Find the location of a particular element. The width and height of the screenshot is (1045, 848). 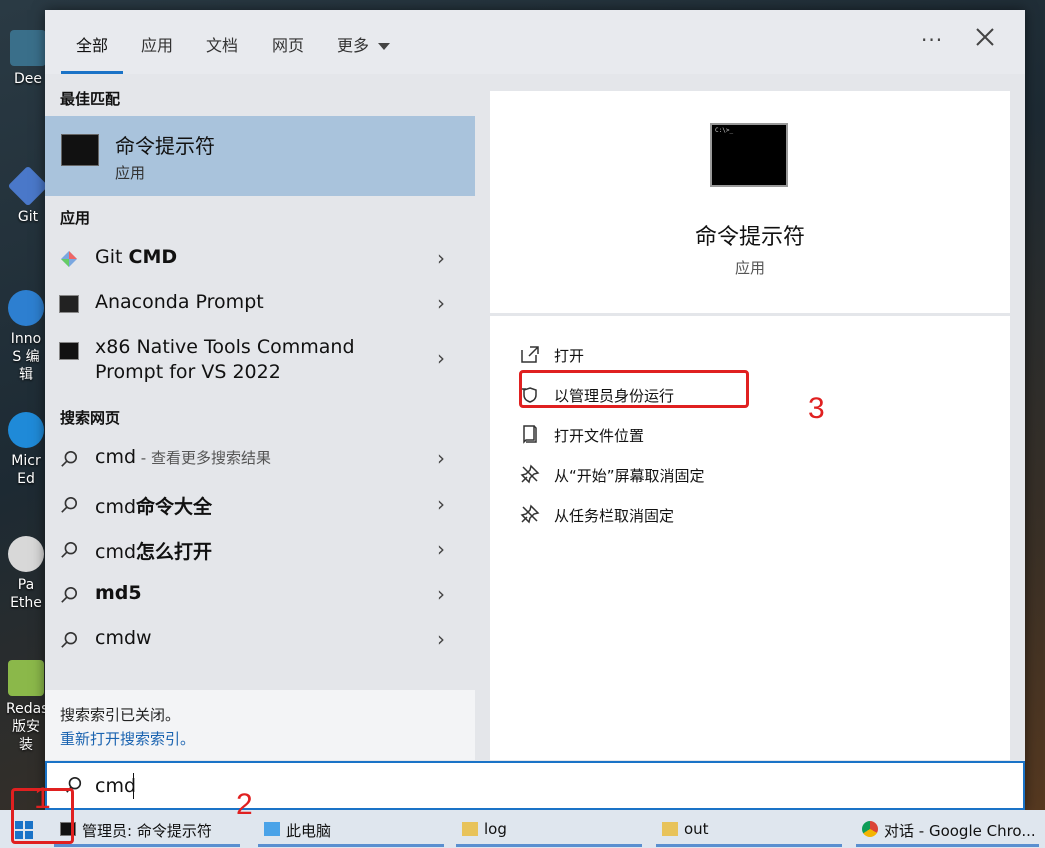

reenable-index-link: 重新打开搜索索引。 is located at coordinates (127, 738).